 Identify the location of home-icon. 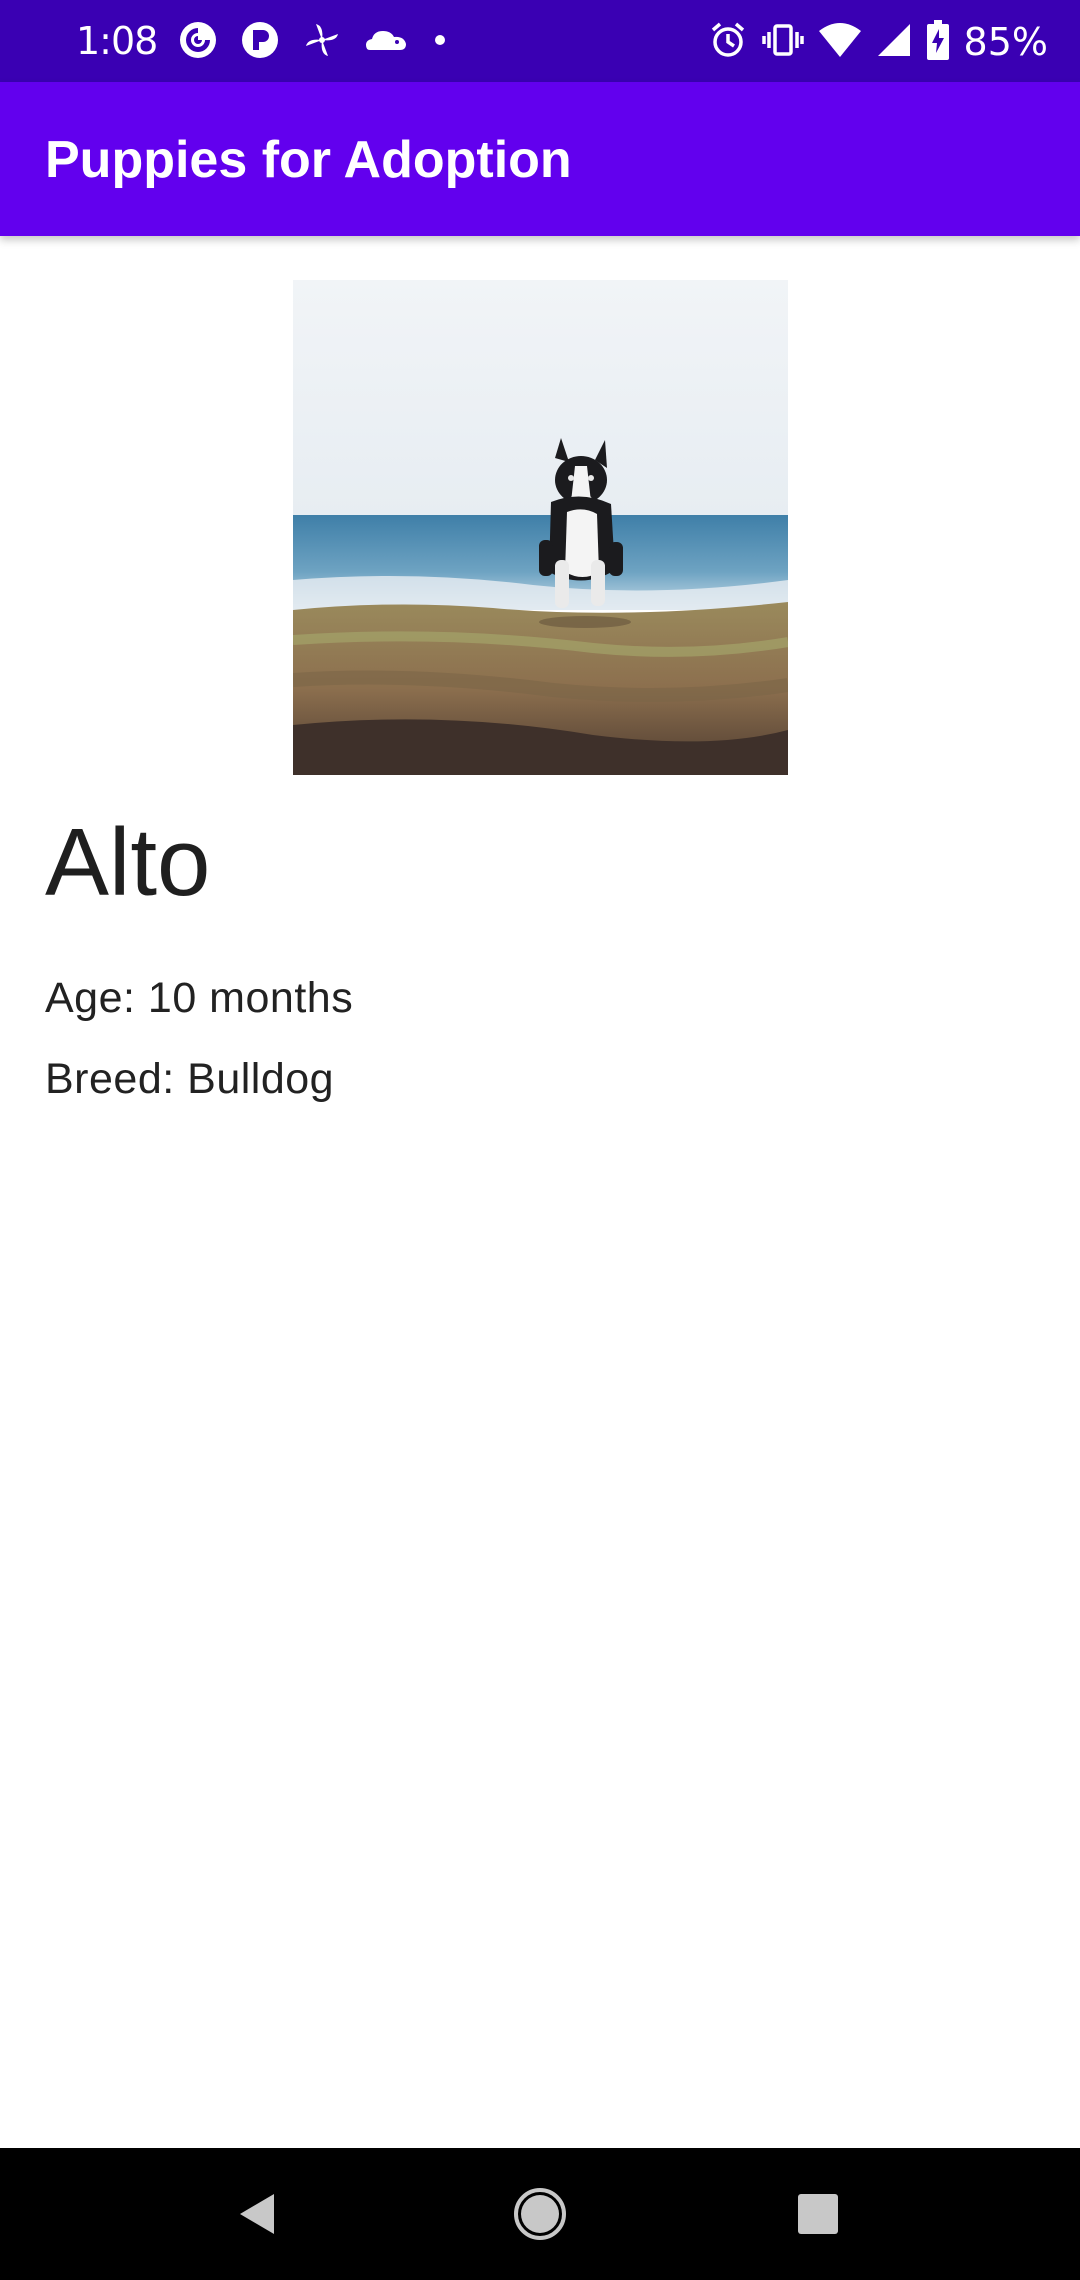
(540, 2214).